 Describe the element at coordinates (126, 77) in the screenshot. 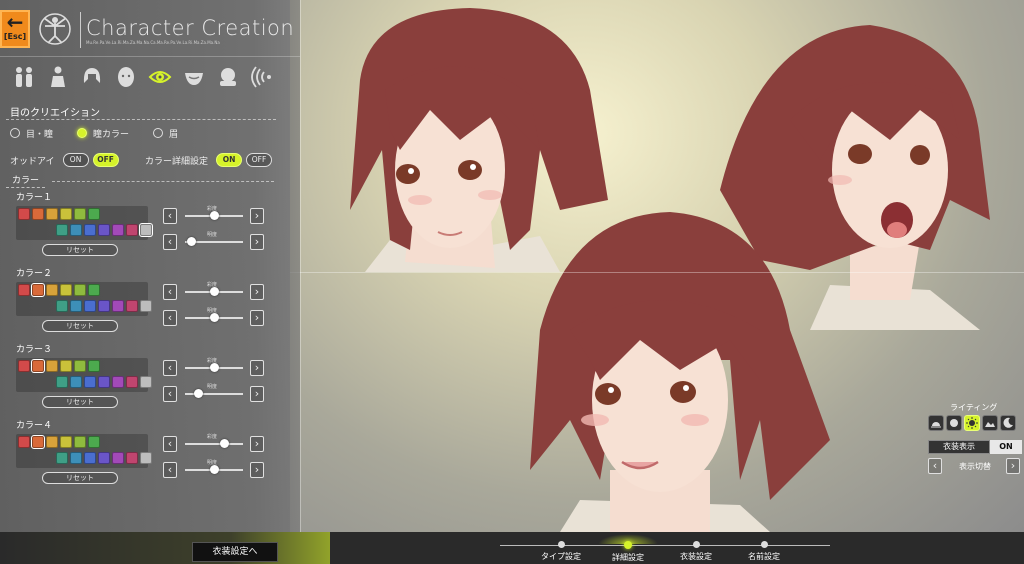

I see `tab-face` at that location.